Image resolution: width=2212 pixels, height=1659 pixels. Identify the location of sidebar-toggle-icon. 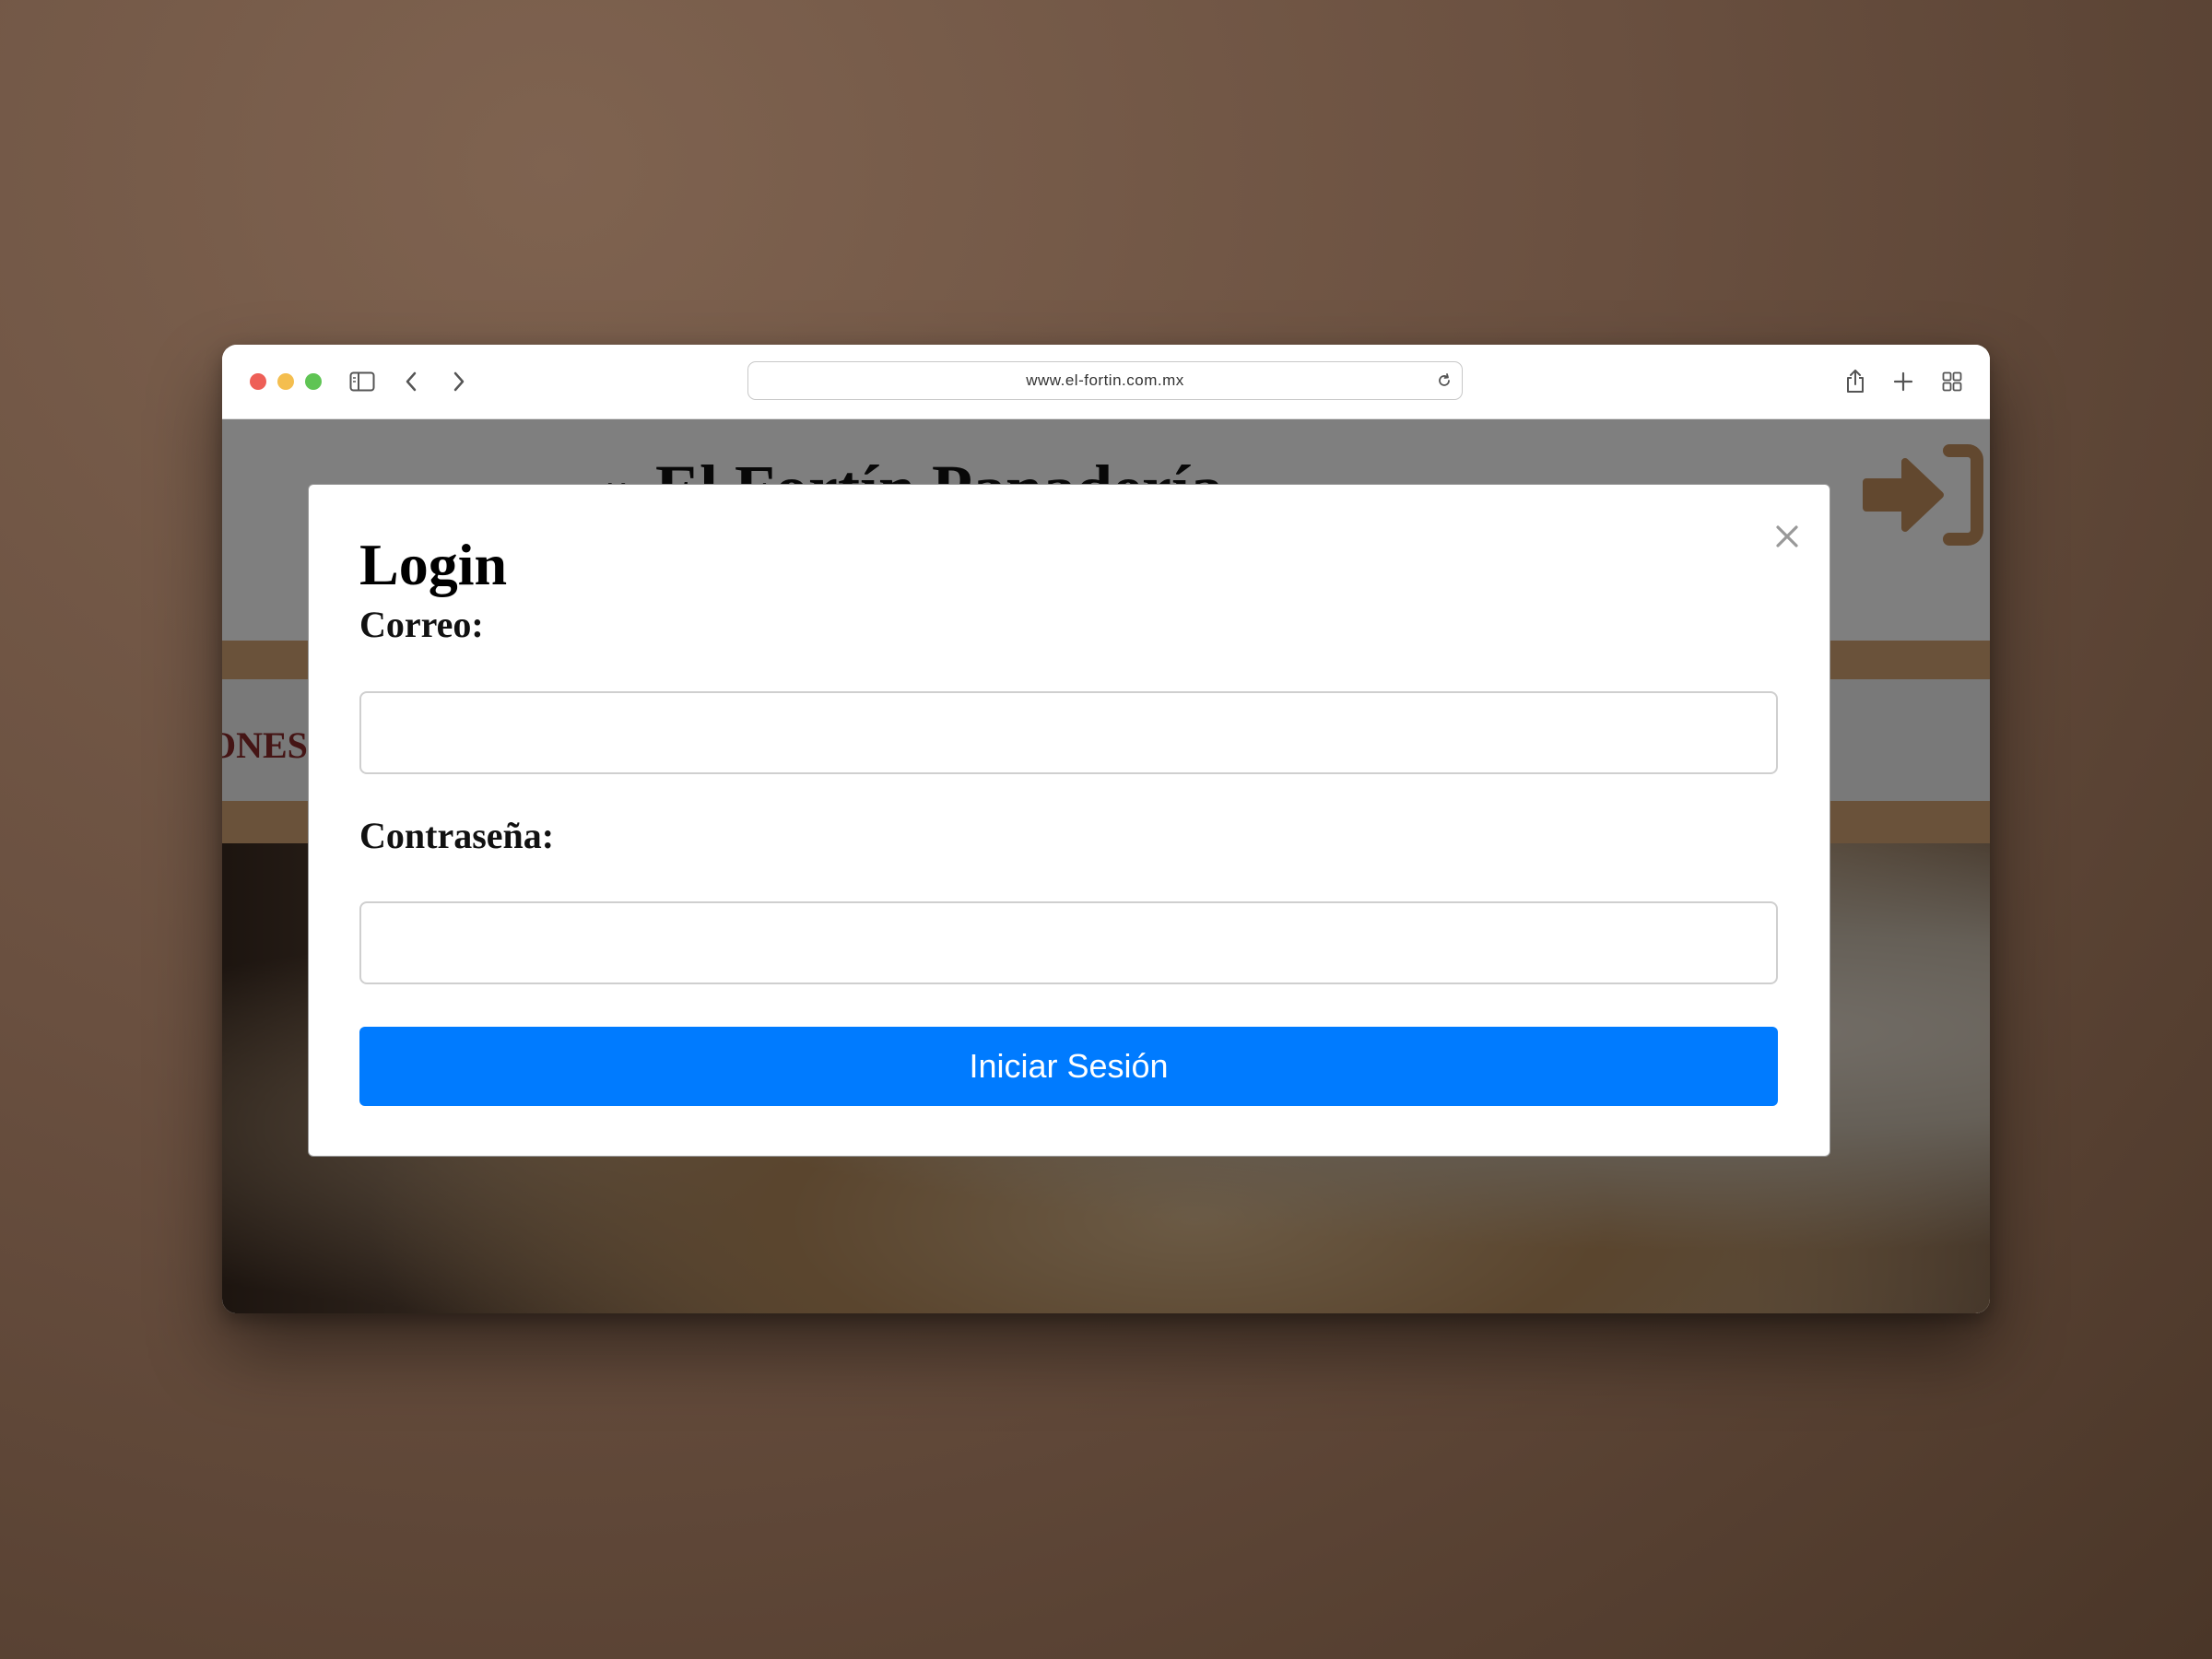
(362, 381).